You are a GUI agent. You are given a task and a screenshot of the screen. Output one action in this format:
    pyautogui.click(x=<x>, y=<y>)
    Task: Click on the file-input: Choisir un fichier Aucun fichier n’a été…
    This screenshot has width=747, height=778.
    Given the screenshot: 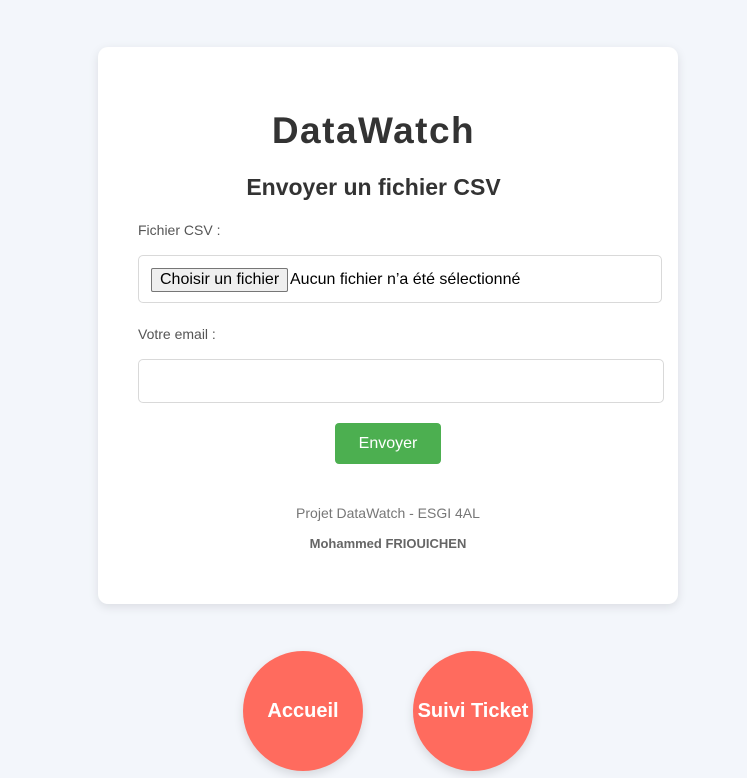 What is the action you would take?
    pyautogui.click(x=400, y=279)
    